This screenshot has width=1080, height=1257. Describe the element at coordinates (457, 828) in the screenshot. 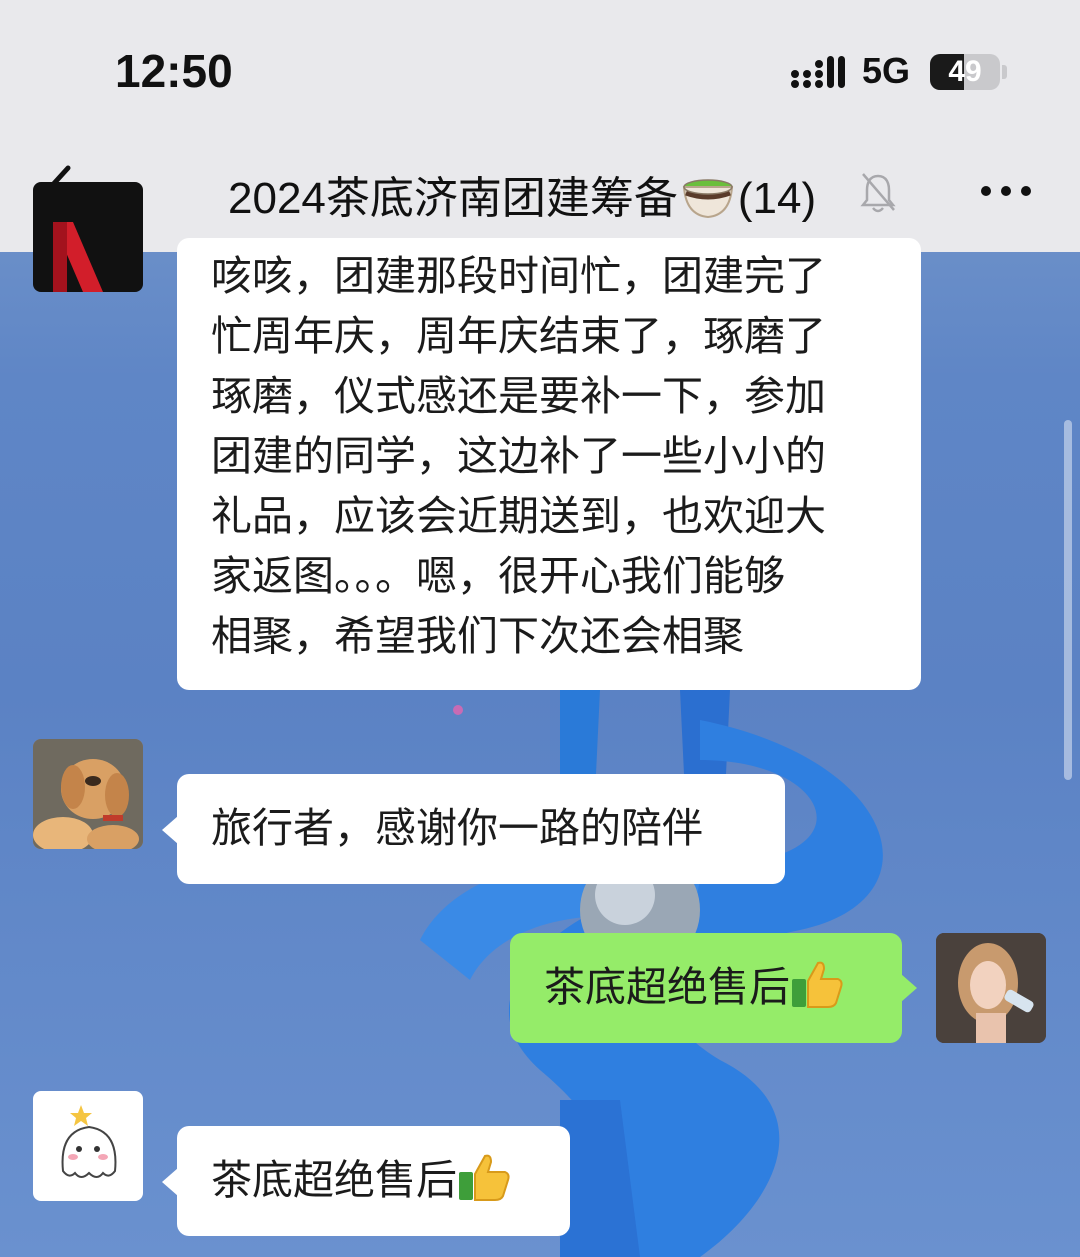

I see `message-text: 旅行者，感谢你一路的陪伴` at that location.